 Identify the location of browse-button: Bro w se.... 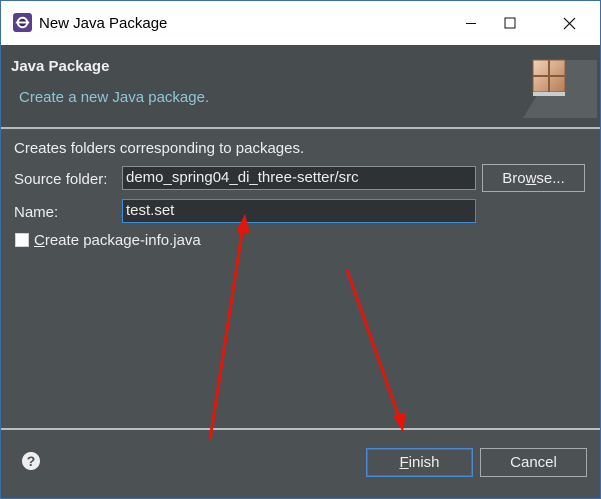
(533, 178).